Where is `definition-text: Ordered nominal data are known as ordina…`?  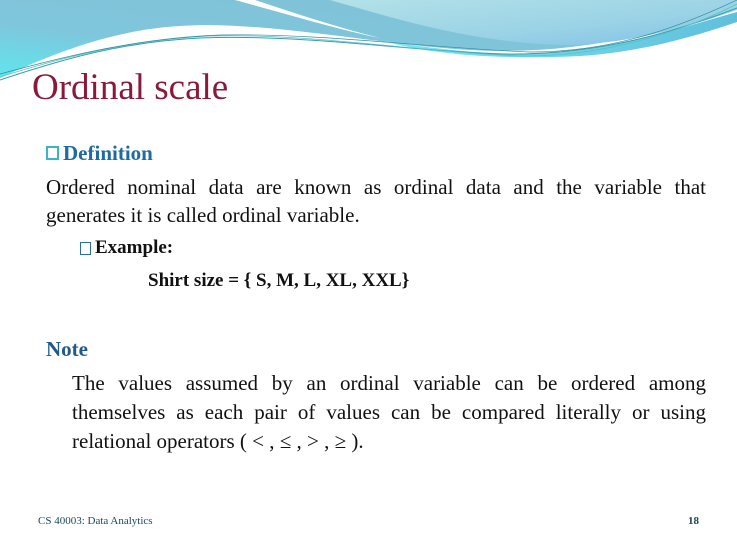 definition-text: Ordered nominal data are known as ordina… is located at coordinates (376, 201).